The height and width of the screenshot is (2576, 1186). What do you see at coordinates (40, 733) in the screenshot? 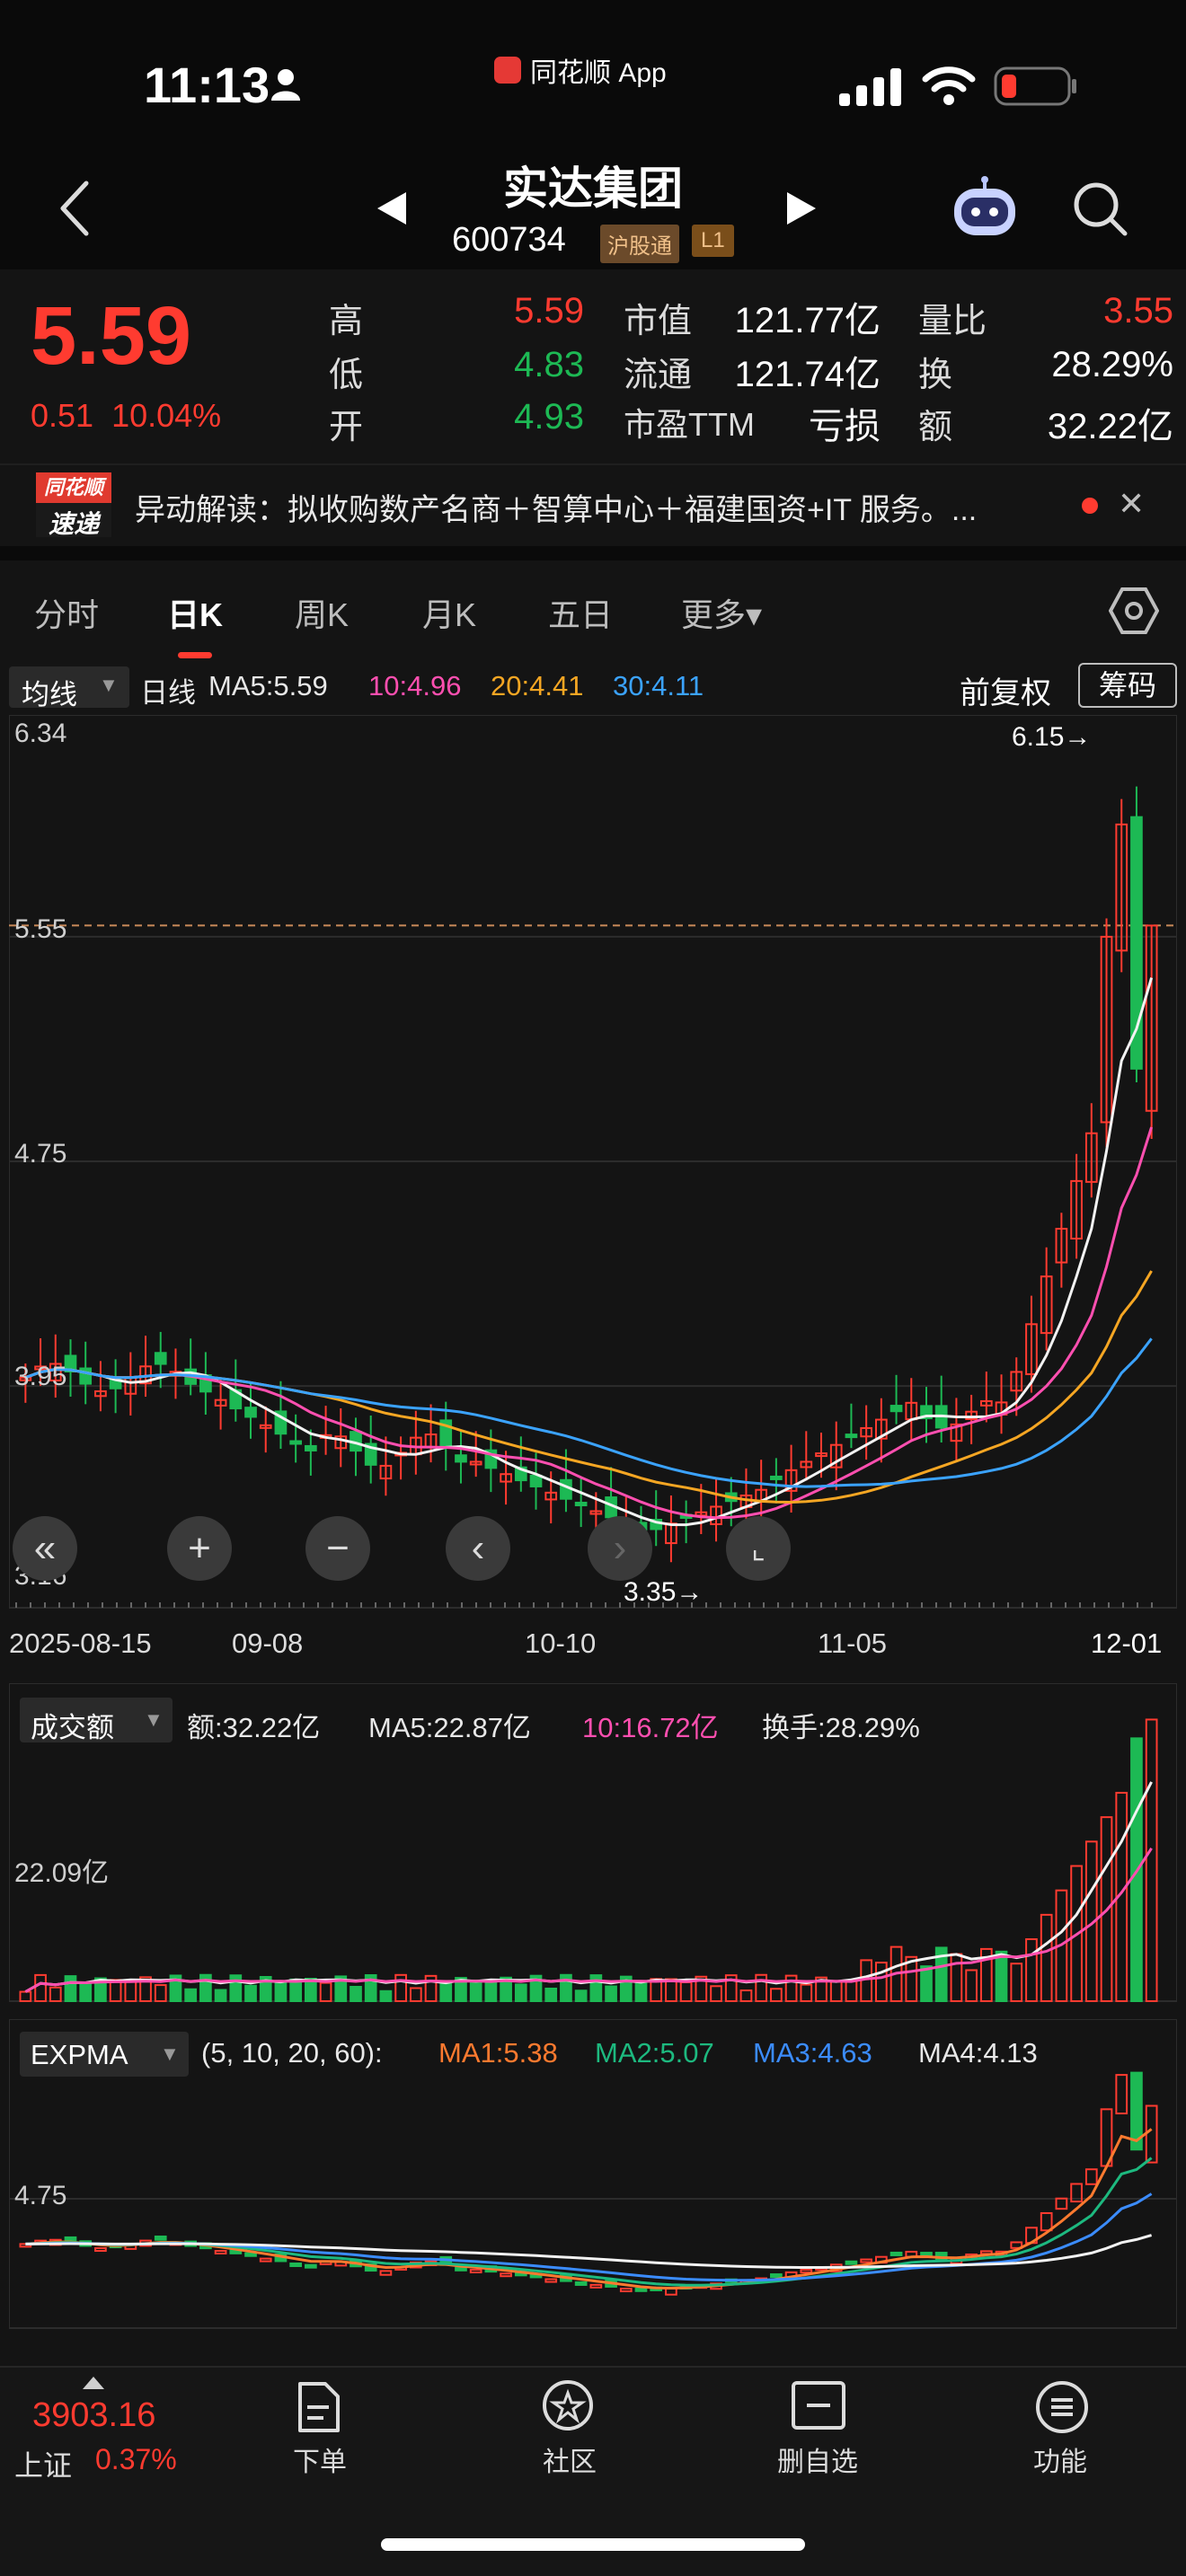
I see `y-label-top: 6.34` at bounding box center [40, 733].